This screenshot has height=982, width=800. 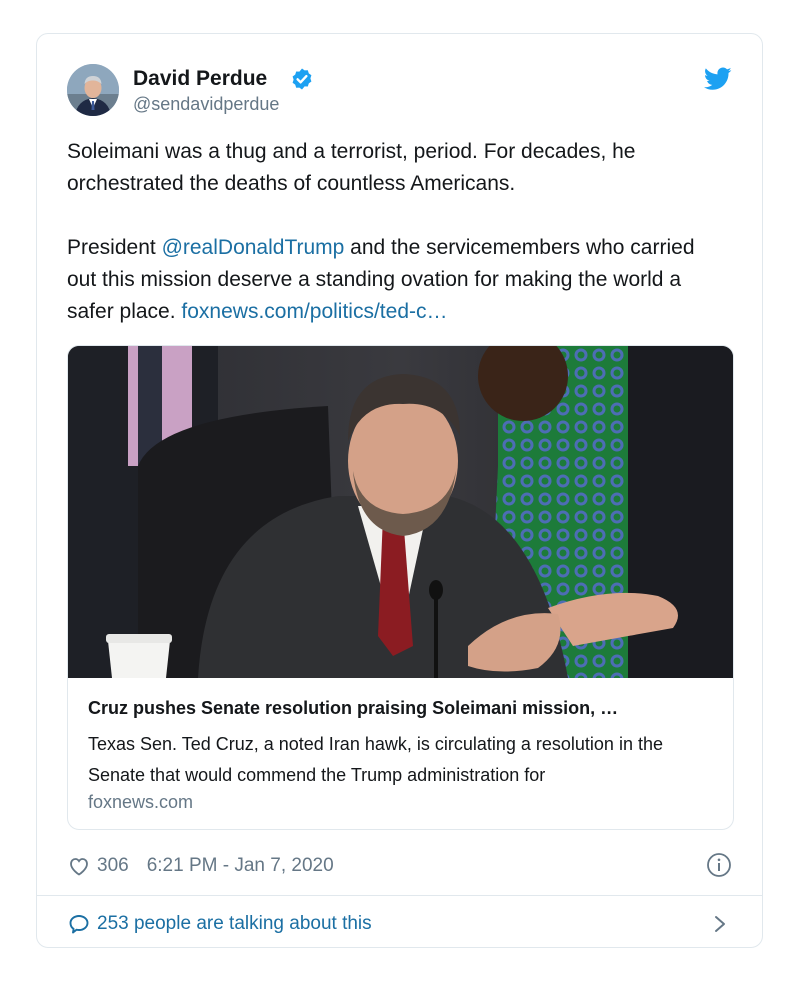 I want to click on twitter-bird-icon, so click(x=718, y=79).